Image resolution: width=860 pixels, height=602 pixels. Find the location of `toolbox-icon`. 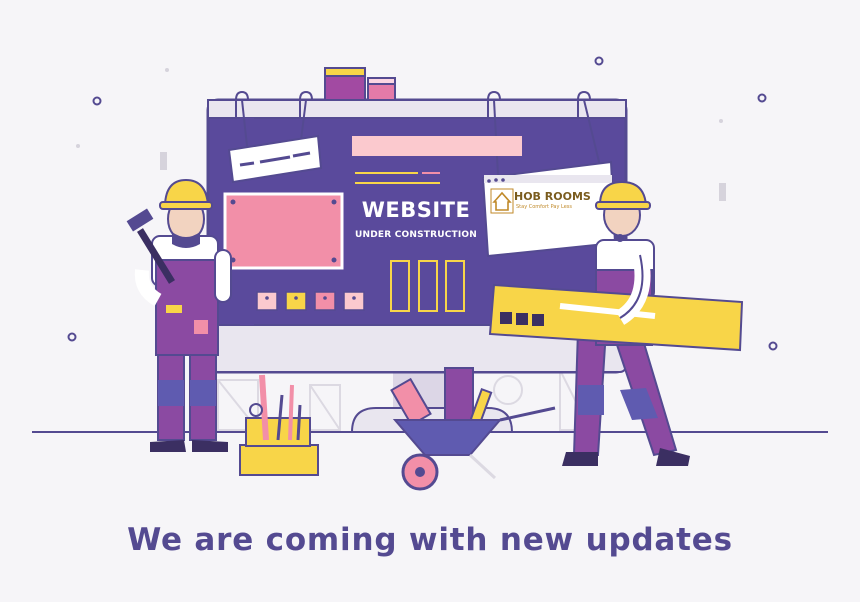

toolbox-icon is located at coordinates (279, 425).